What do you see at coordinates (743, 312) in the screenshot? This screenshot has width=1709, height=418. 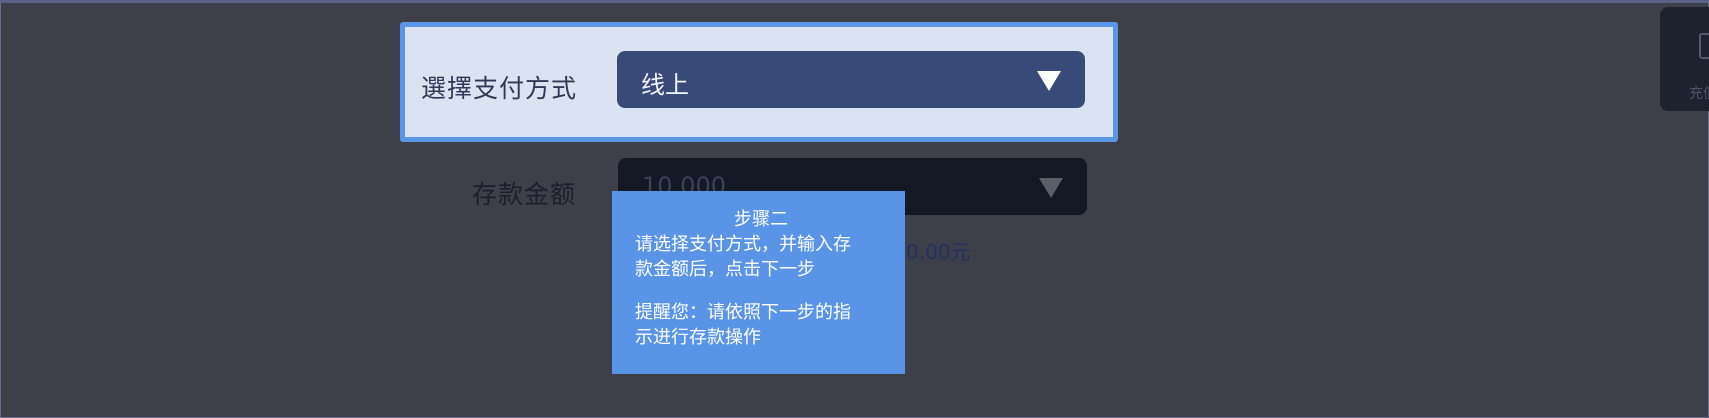 I see `tooltip-text-line: 提醒您：请依照下一步的指` at bounding box center [743, 312].